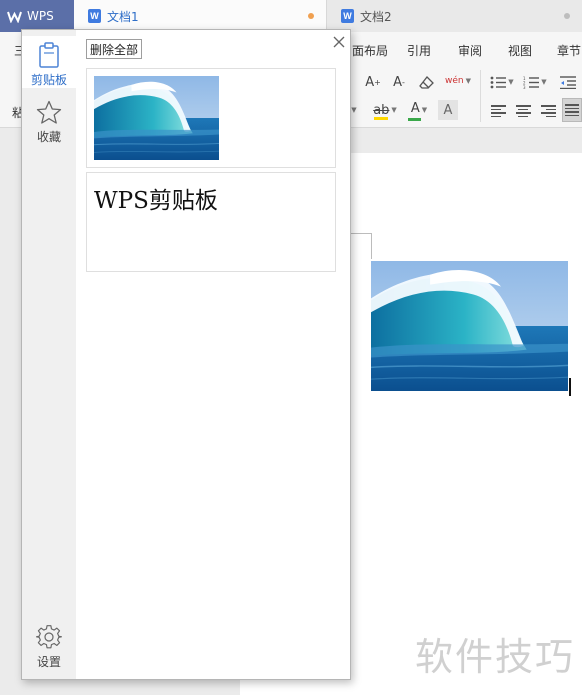 The image size is (582, 695). What do you see at coordinates (49, 125) in the screenshot?
I see `nav-favorites: 收藏` at bounding box center [49, 125].